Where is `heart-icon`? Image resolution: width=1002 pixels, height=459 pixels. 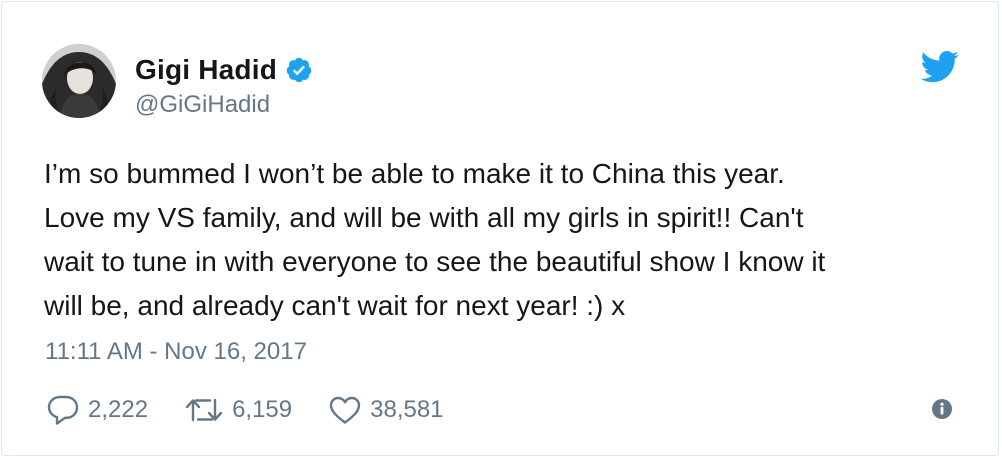
heart-icon is located at coordinates (345, 410).